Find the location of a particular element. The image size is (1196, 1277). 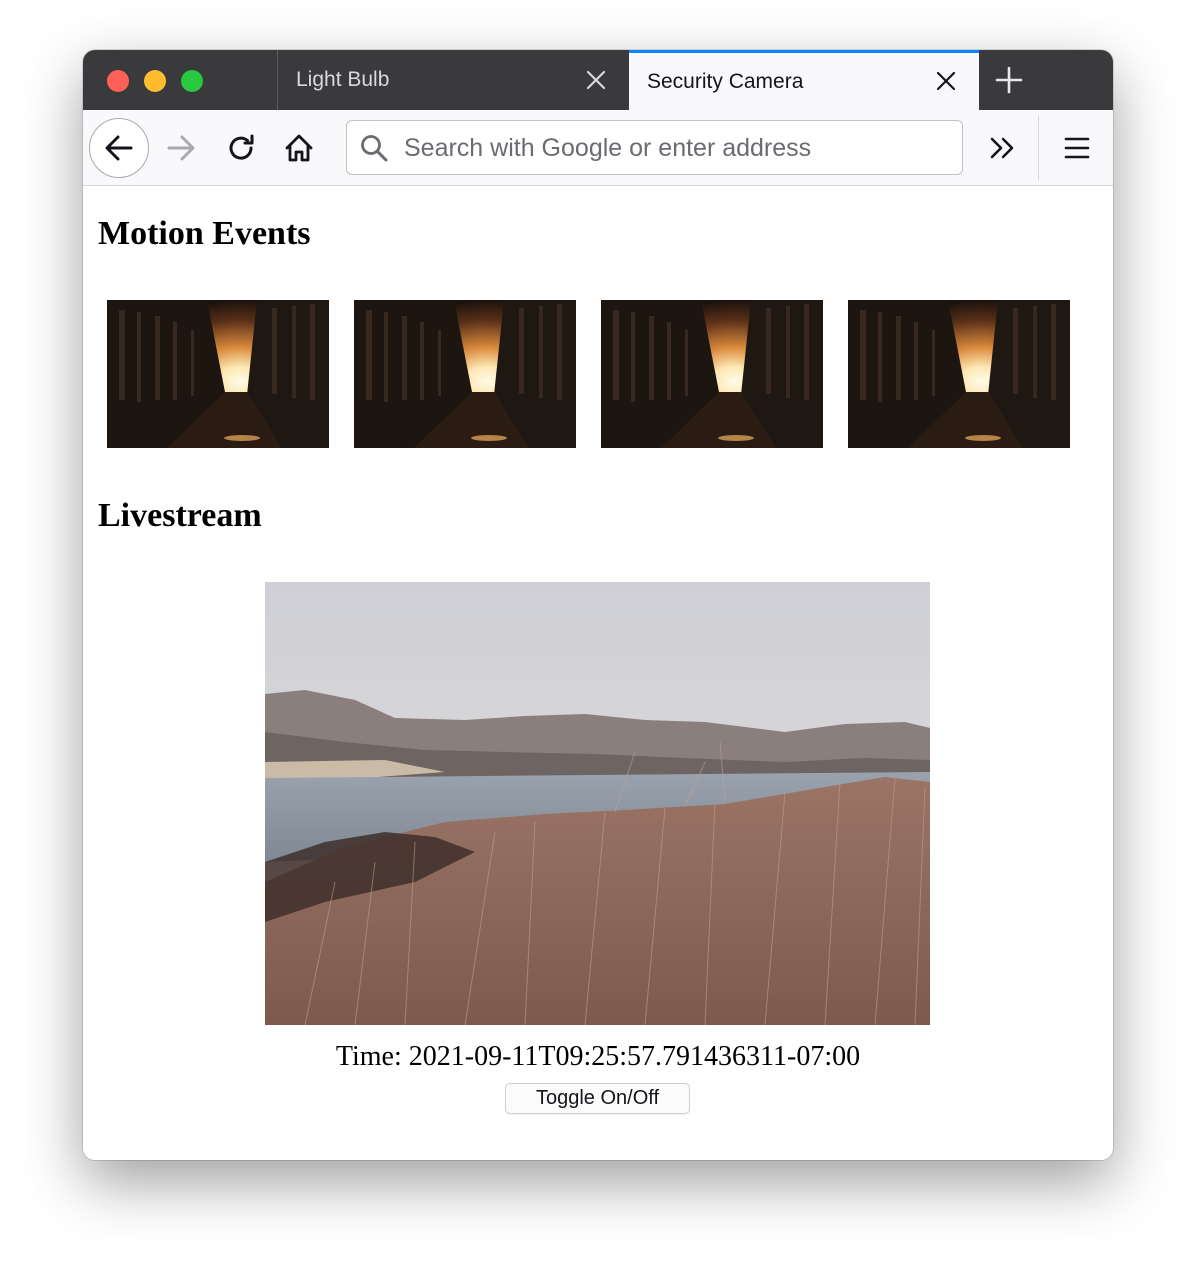

tab-label: Security Camera is located at coordinates (725, 81).